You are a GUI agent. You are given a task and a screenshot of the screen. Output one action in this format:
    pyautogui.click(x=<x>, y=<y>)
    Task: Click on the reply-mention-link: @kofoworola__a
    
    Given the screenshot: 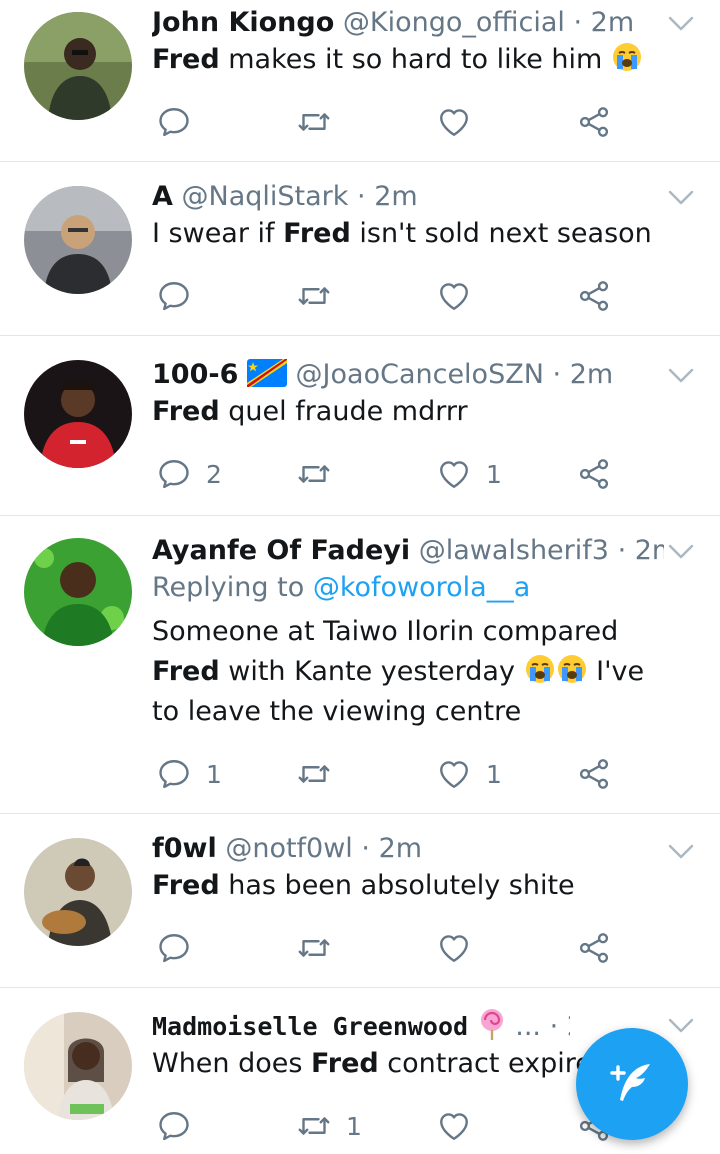 What is the action you would take?
    pyautogui.click(x=421, y=587)
    